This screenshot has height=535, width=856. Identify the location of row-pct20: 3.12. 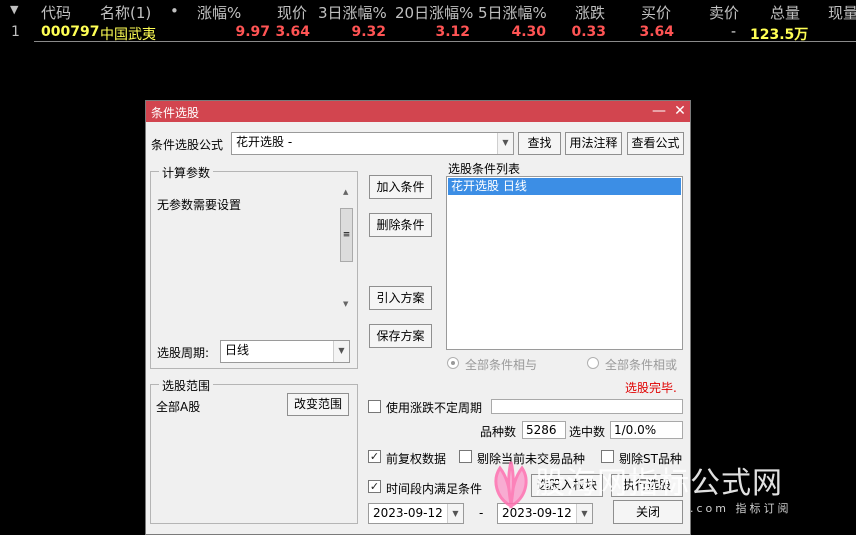
(452, 32).